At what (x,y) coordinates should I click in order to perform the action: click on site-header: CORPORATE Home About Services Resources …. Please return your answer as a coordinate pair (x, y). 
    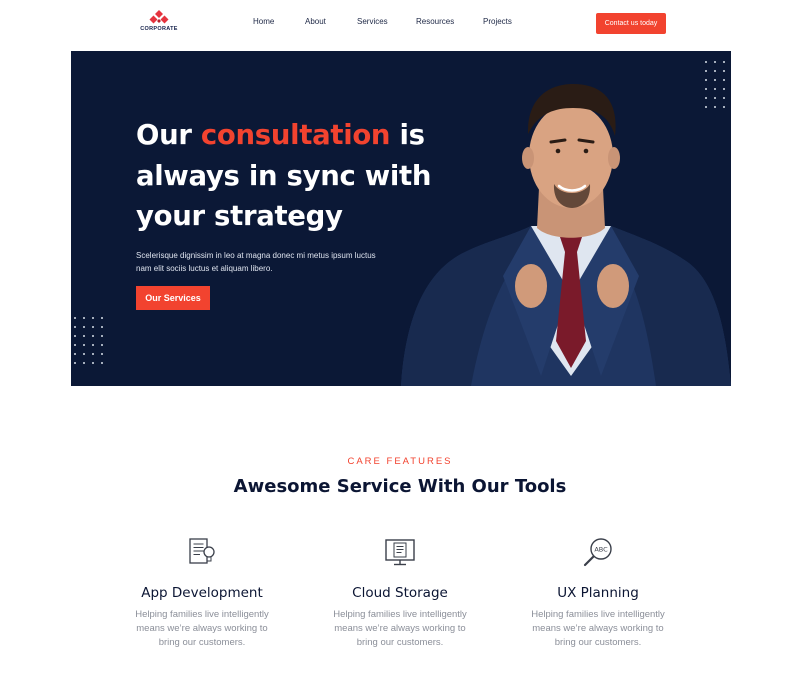
    Looking at the image, I should click on (400, 25).